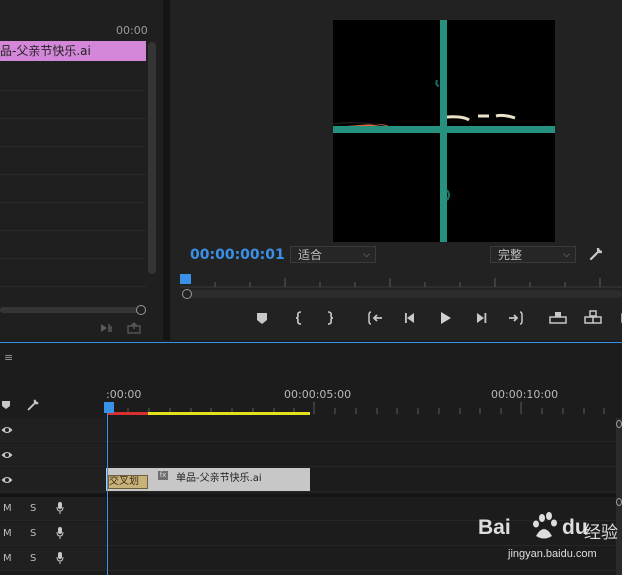 This screenshot has width=622, height=575. Describe the element at coordinates (618, 318) in the screenshot. I see `more-controls-icon` at that location.